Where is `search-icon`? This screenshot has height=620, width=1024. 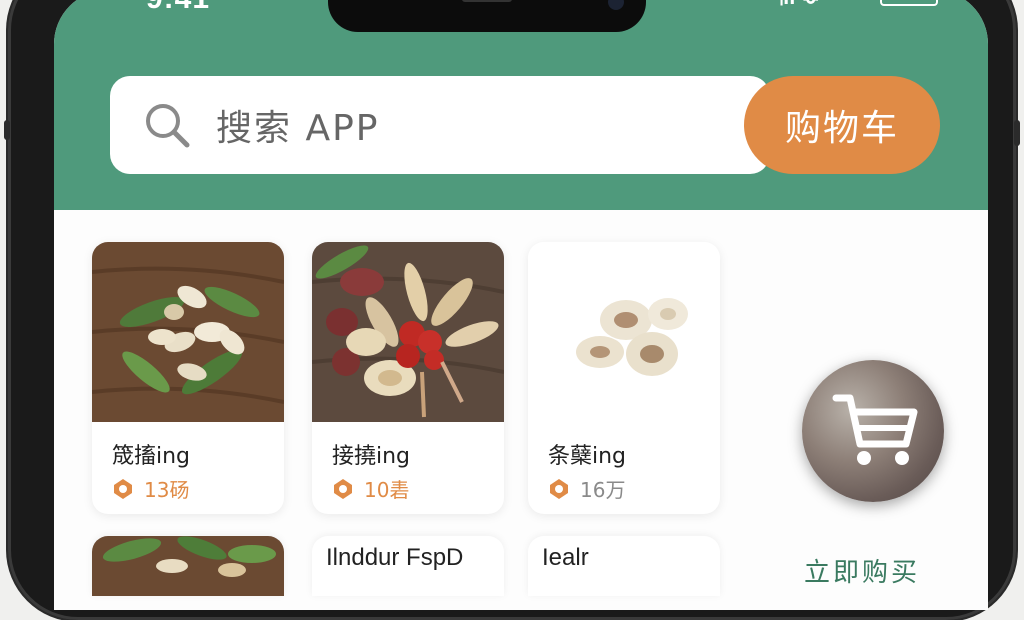 search-icon is located at coordinates (167, 125).